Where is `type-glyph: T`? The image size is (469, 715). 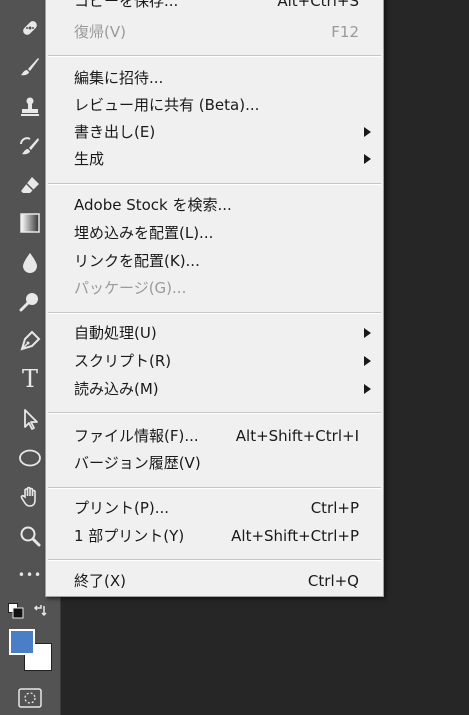 type-glyph: T is located at coordinates (29, 379).